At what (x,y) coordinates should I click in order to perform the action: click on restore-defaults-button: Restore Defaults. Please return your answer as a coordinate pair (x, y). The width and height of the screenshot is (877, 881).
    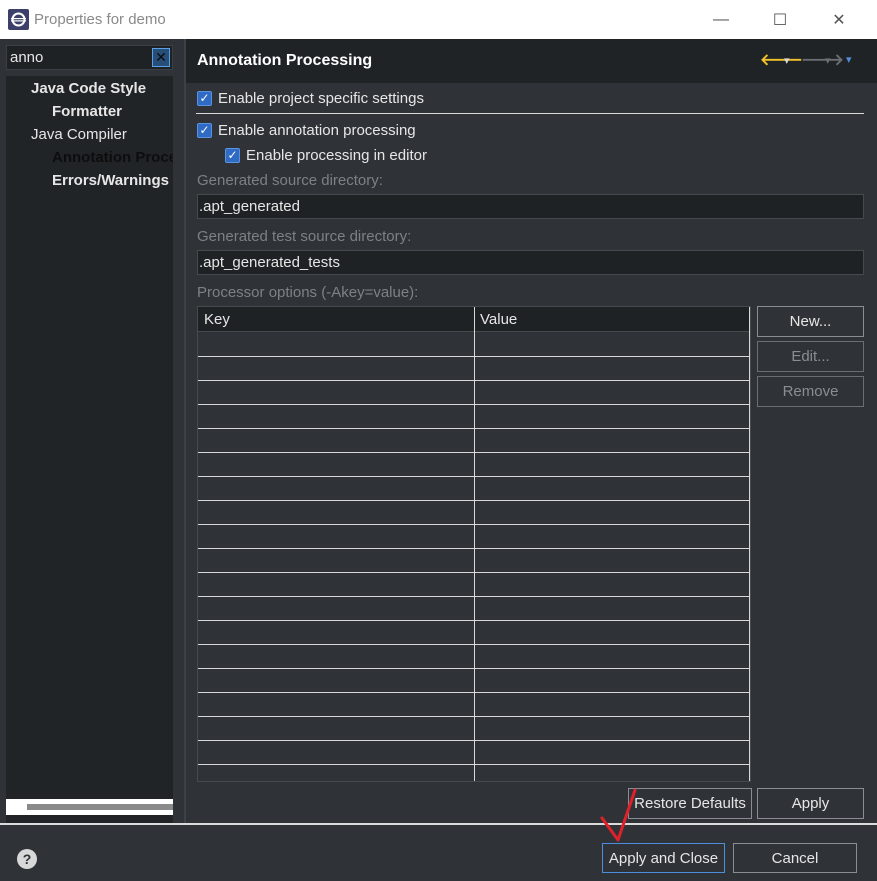
    Looking at the image, I should click on (690, 803).